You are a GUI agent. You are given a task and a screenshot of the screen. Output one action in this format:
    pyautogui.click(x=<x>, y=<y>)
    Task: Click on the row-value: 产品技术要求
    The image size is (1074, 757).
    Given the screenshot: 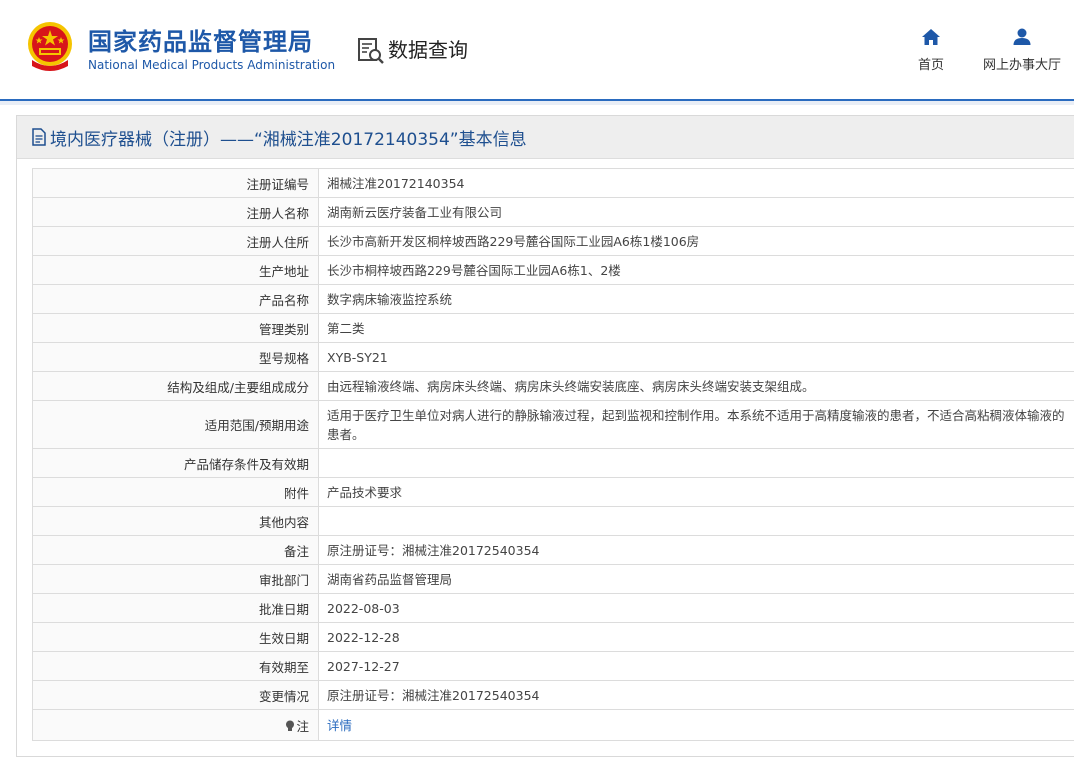 What is the action you would take?
    pyautogui.click(x=696, y=492)
    